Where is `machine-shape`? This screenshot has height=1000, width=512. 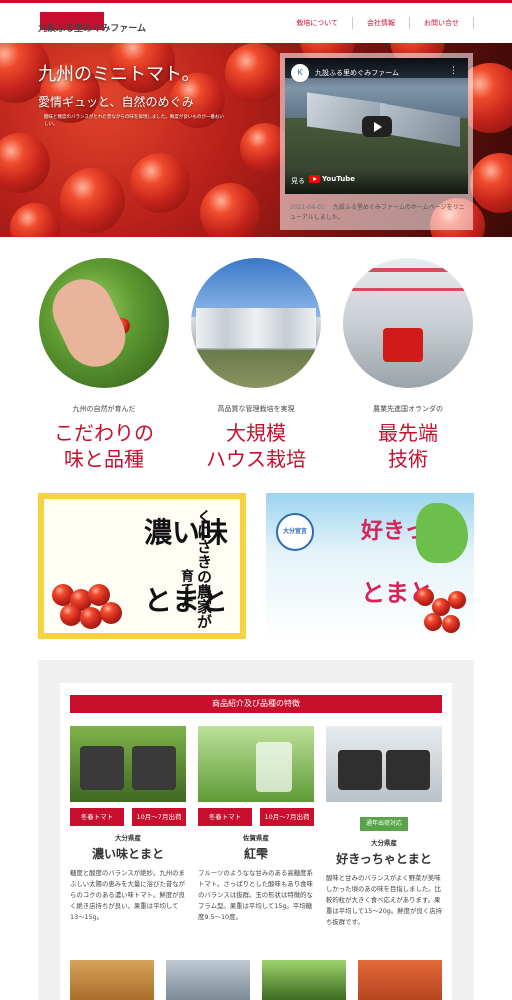 machine-shape is located at coordinates (403, 345).